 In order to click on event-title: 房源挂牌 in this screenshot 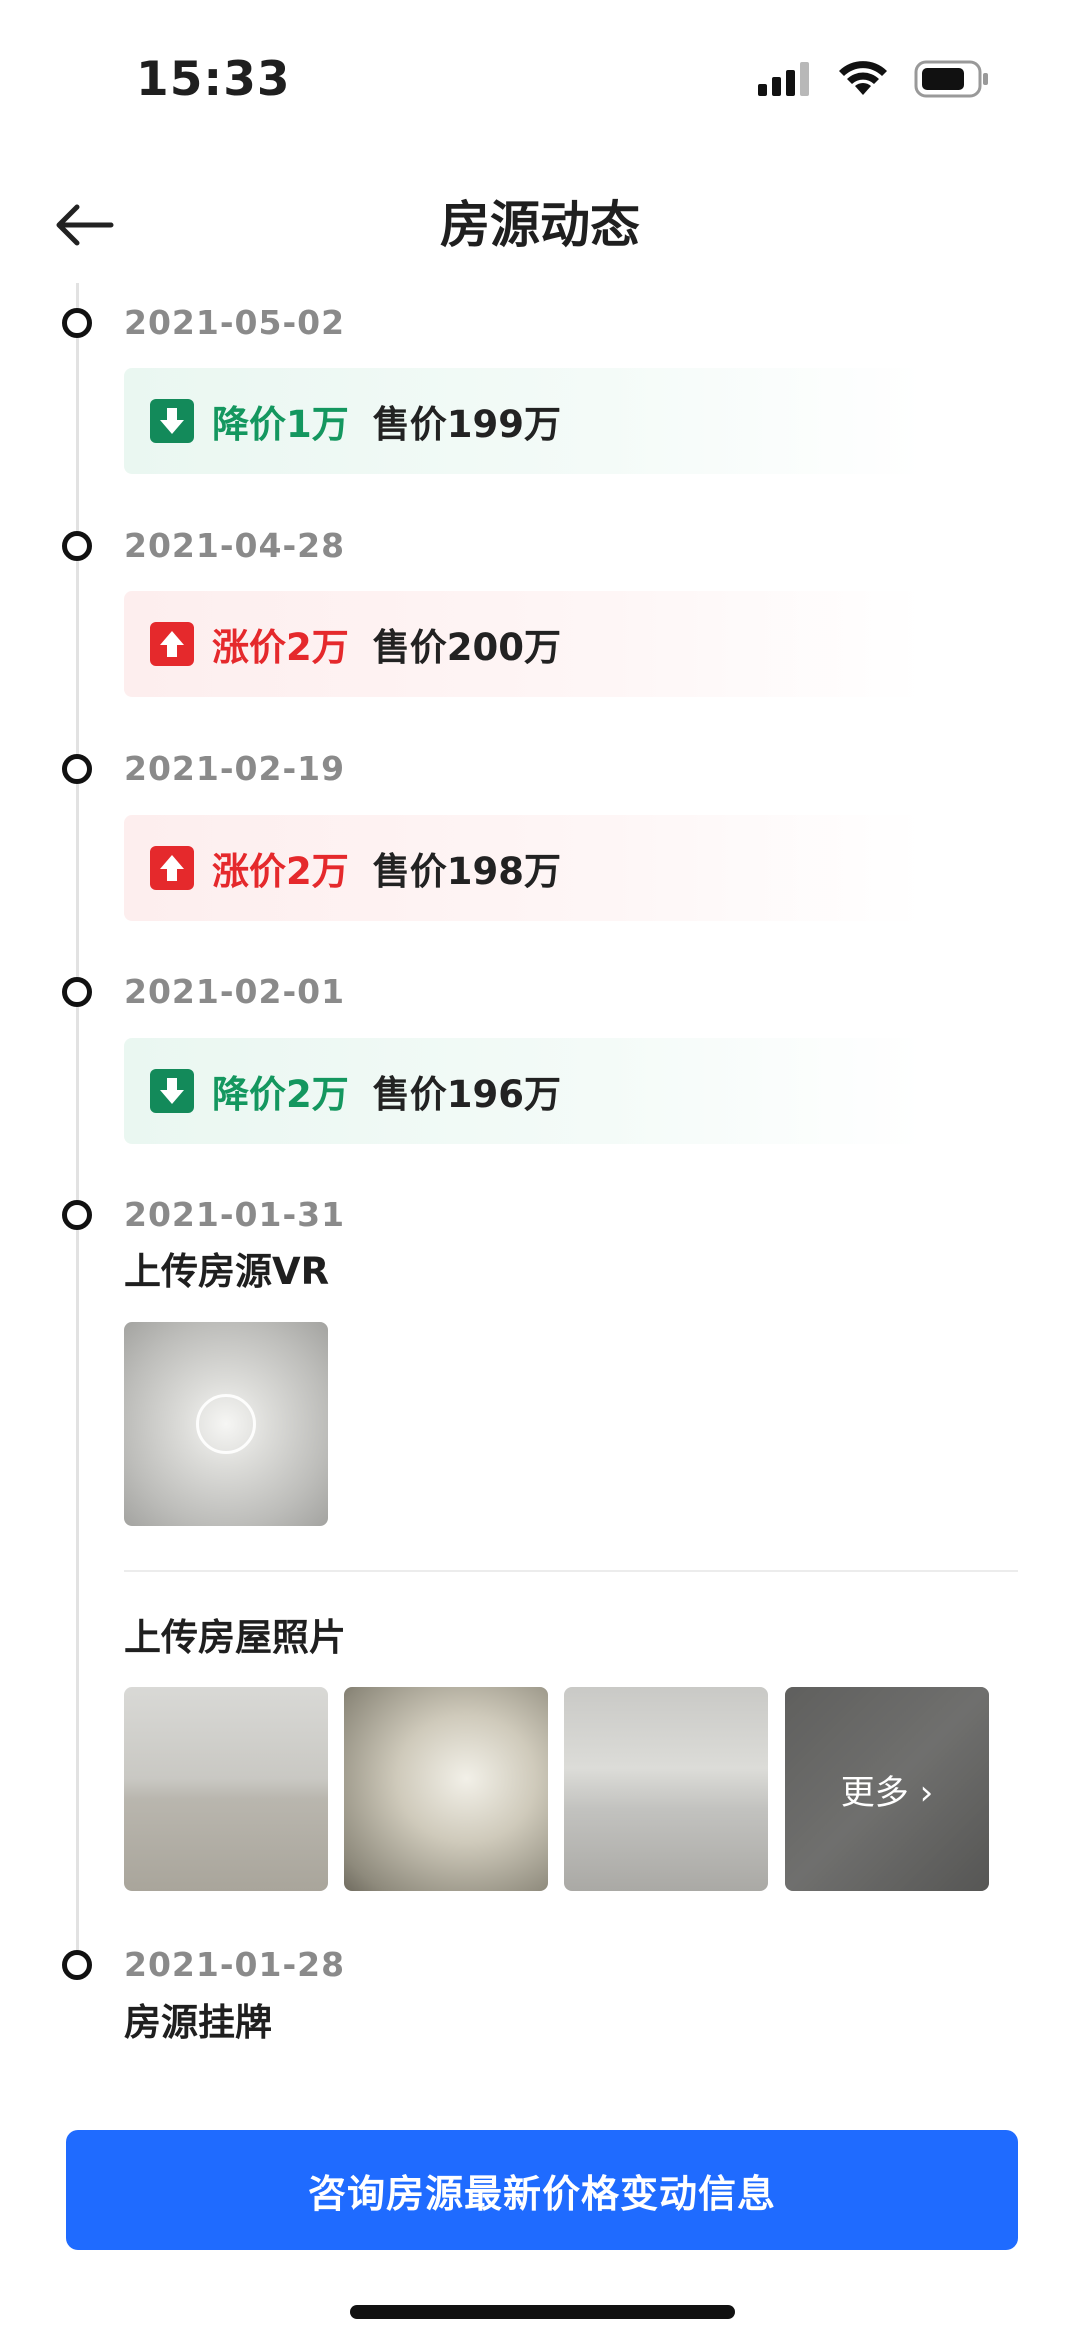, I will do `click(198, 2022)`.